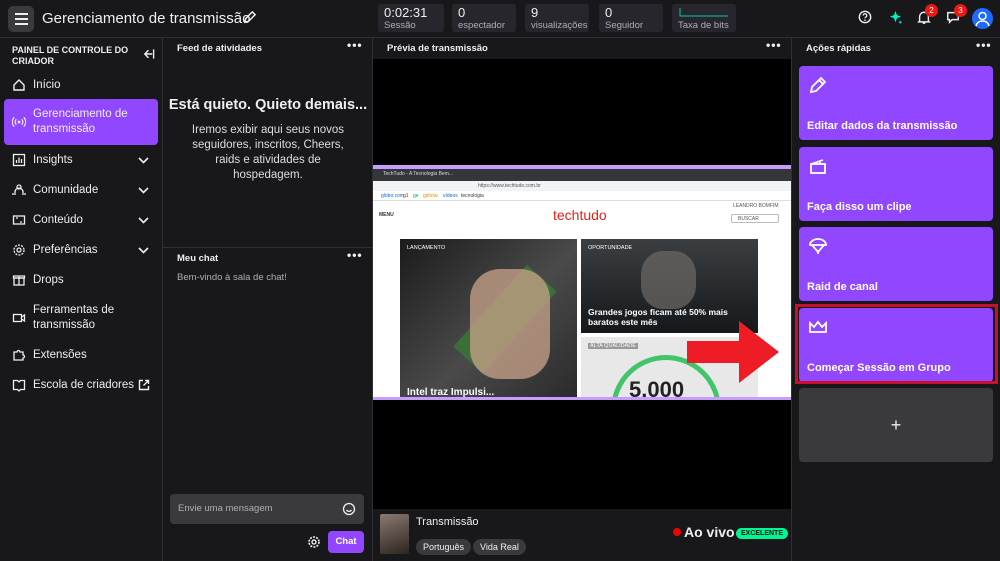  What do you see at coordinates (406, 196) in the screenshot?
I see `site-nav-link: g1` at bounding box center [406, 196].